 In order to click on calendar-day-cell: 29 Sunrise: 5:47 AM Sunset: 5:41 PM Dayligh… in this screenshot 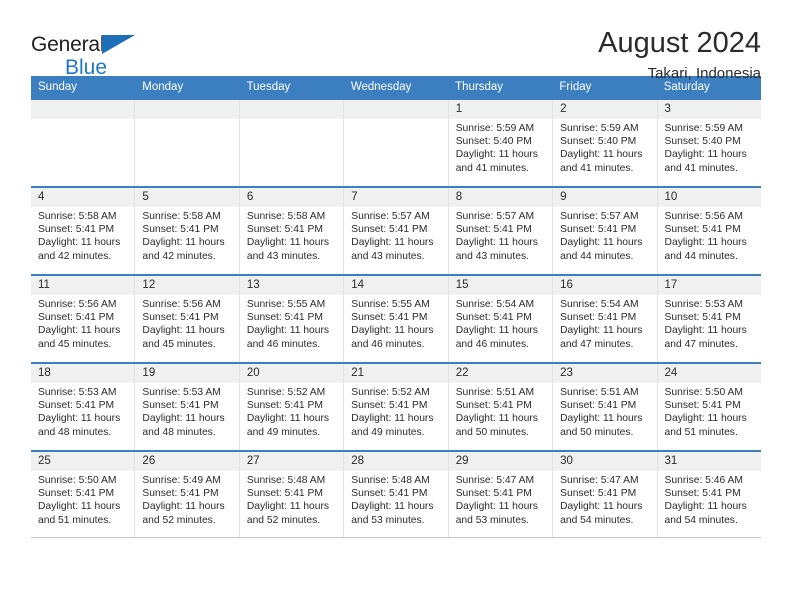, I will do `click(501, 494)`.